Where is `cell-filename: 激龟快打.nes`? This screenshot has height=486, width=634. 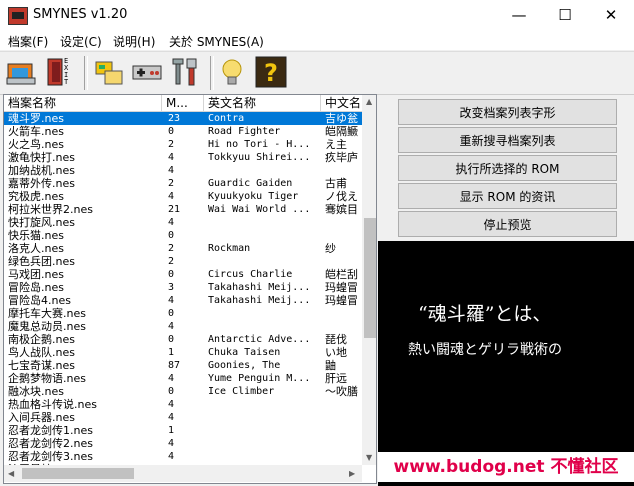
cell-filename: 激龟快打.nes is located at coordinates (41, 157).